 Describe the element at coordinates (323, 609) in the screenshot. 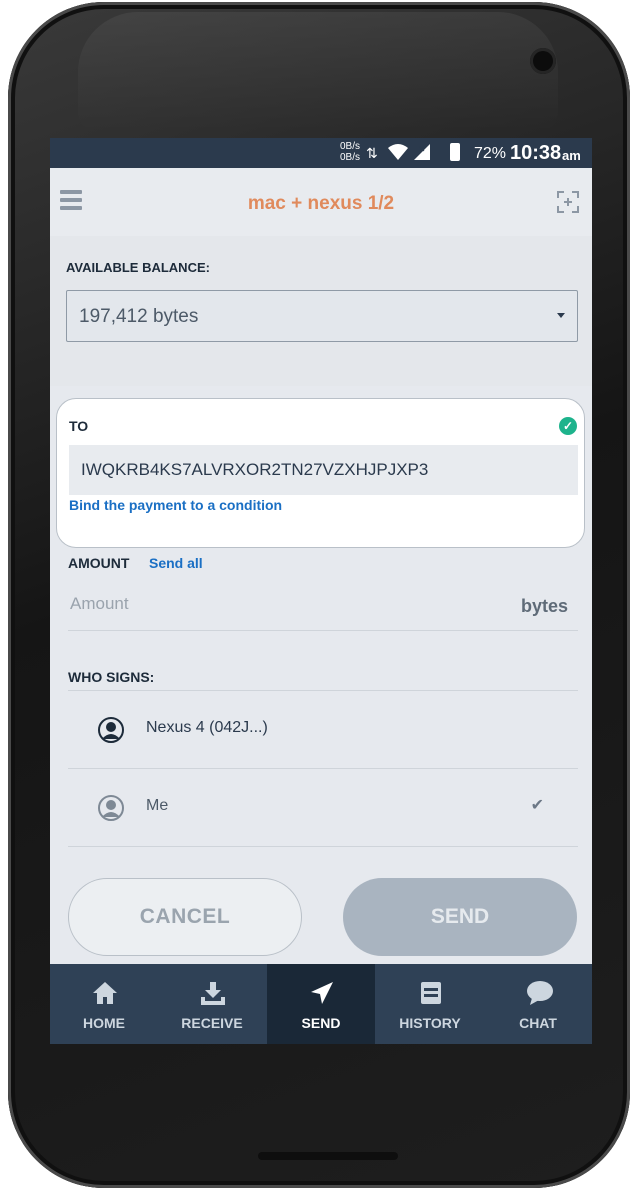

I see `amount-input: Amount bytes` at that location.